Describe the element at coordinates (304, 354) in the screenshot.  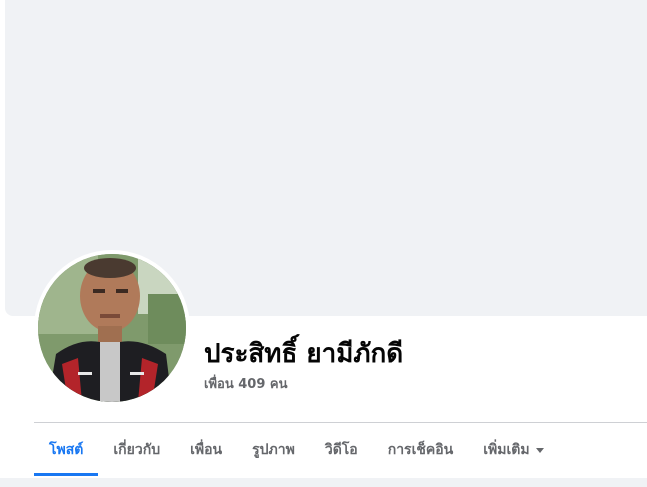
I see `profile-name: ประสิทธิ์ ยามีภักดี` at that location.